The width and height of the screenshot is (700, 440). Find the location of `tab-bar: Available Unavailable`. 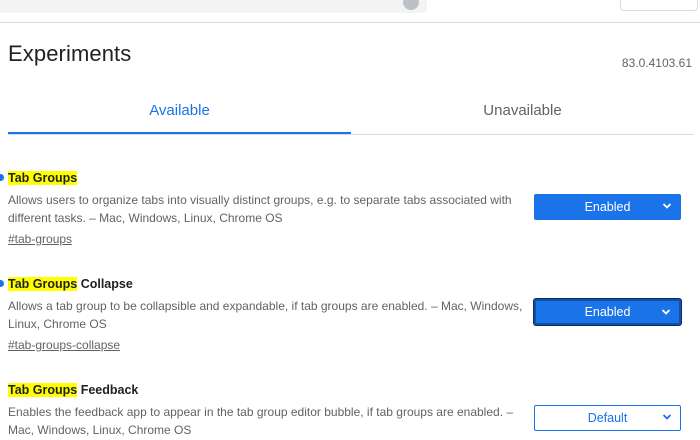

tab-bar: Available Unavailable is located at coordinates (351, 111).